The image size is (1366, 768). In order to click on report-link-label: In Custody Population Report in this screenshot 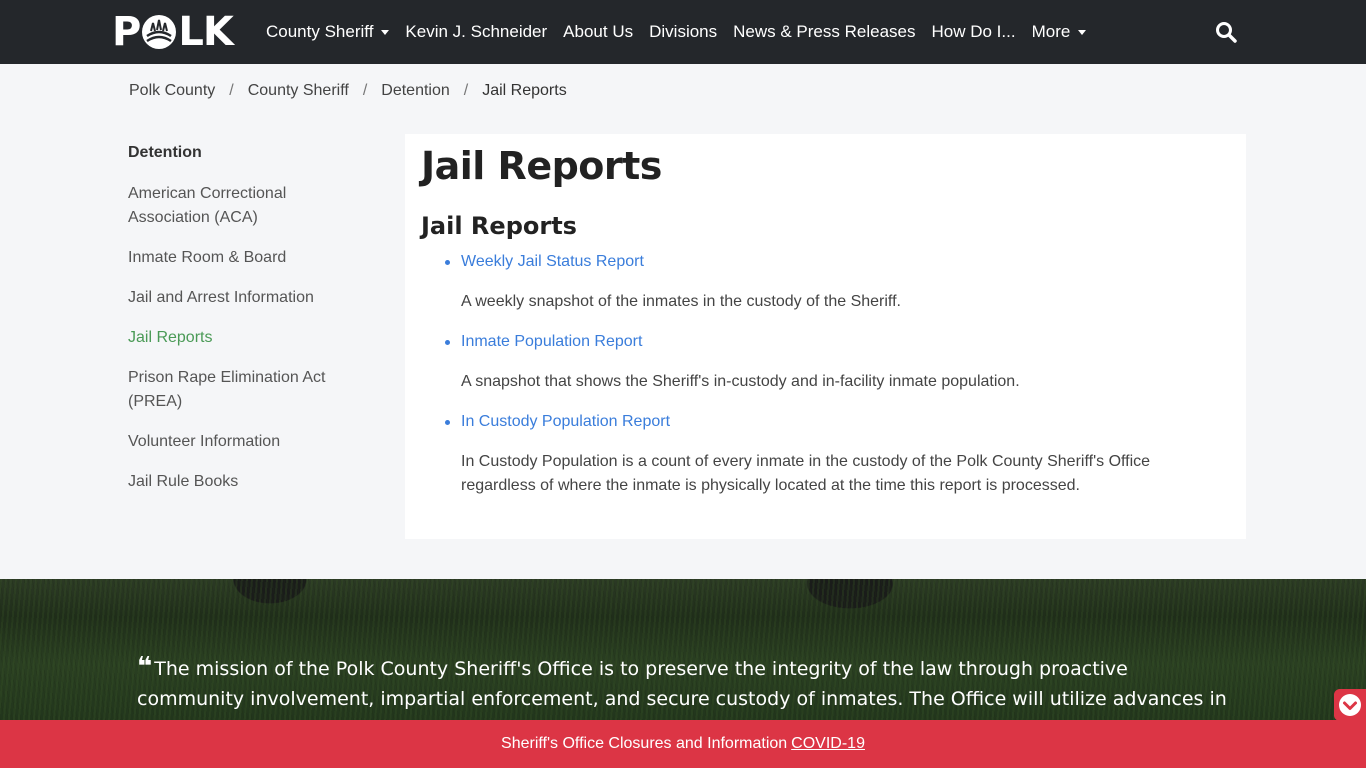, I will do `click(566, 421)`.